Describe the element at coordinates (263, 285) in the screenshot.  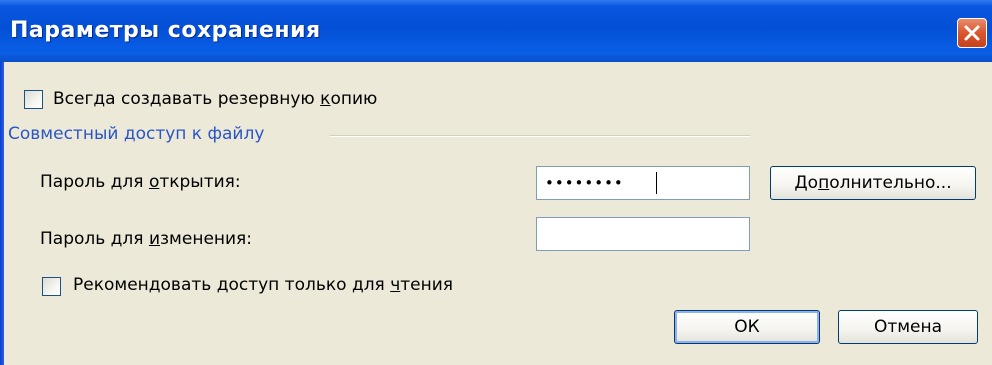
I see `readonly-recommended-label: Рекомендовать доступ только для чтения` at that location.